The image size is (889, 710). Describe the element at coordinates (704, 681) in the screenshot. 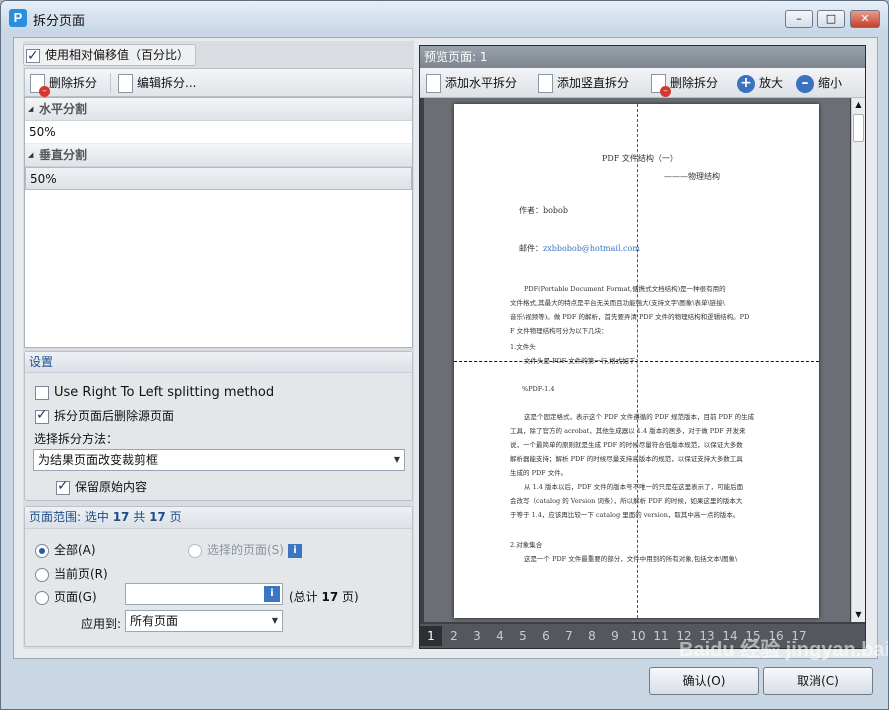

I see `ok-button: 确认(O)` at that location.